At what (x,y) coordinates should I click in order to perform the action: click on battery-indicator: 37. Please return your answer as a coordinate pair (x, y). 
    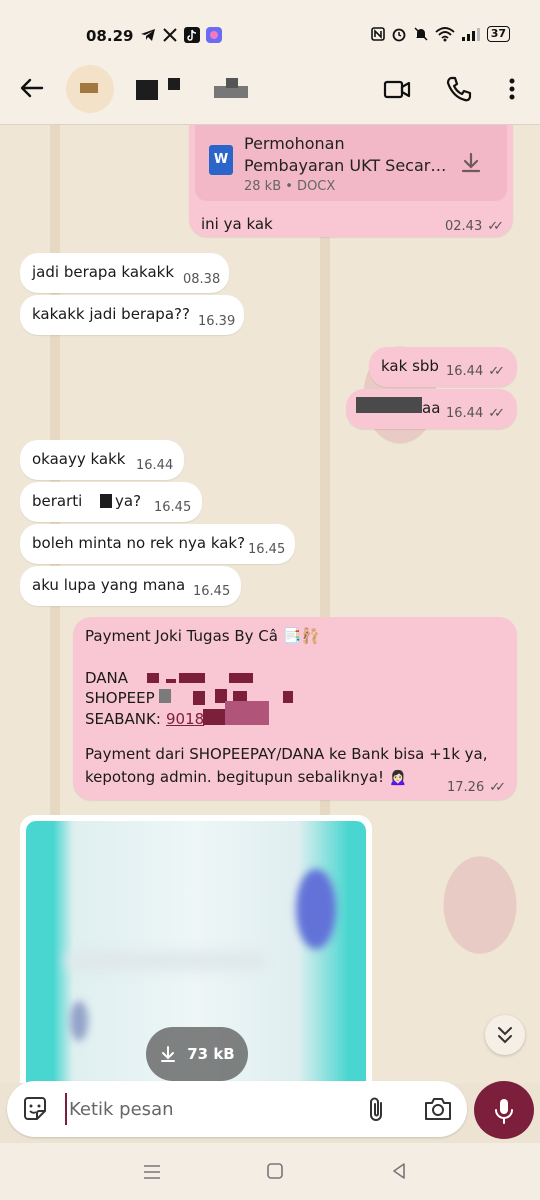
    Looking at the image, I should click on (498, 34).